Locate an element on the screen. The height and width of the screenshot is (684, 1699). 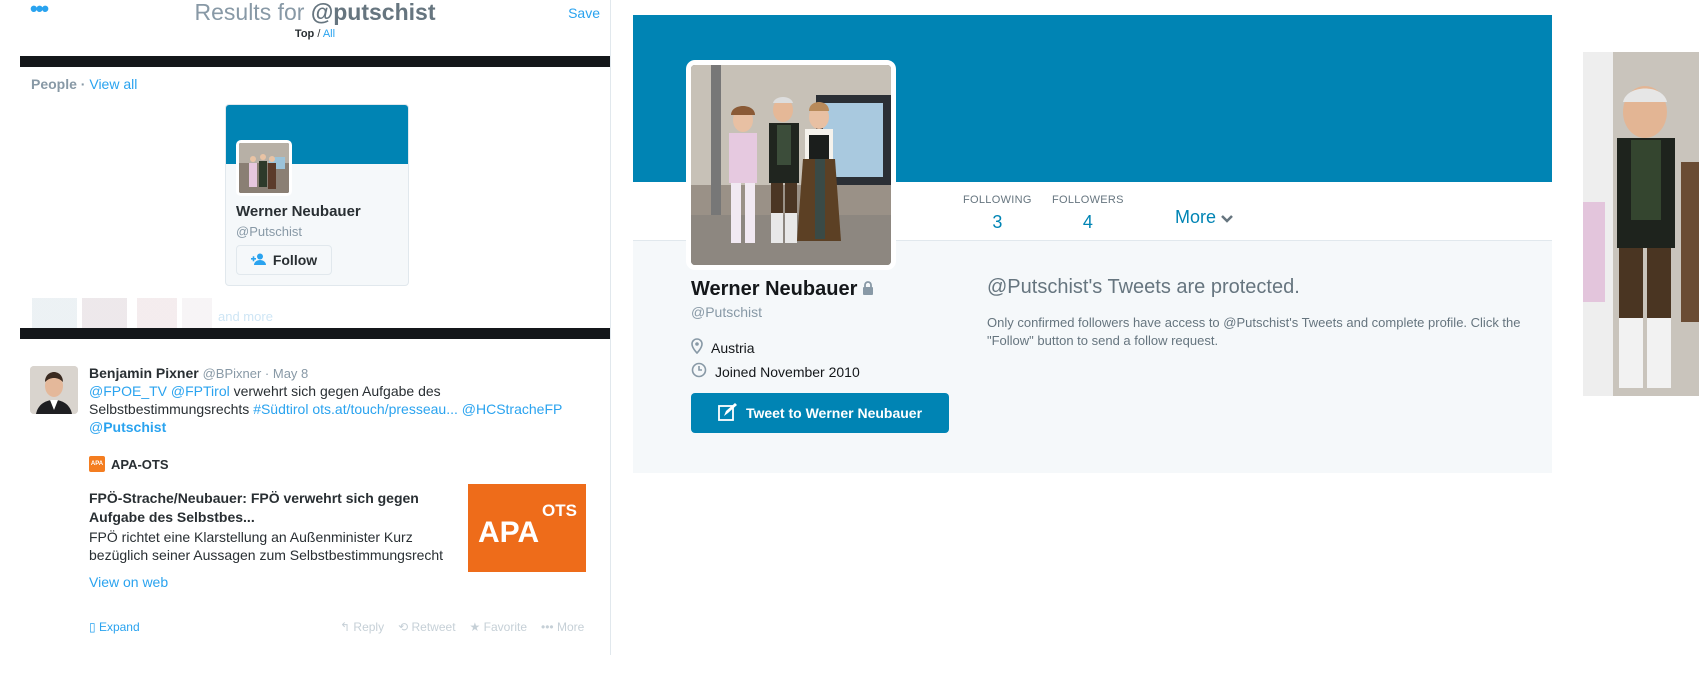
expand-link: ▯ Expand is located at coordinates (114, 627).